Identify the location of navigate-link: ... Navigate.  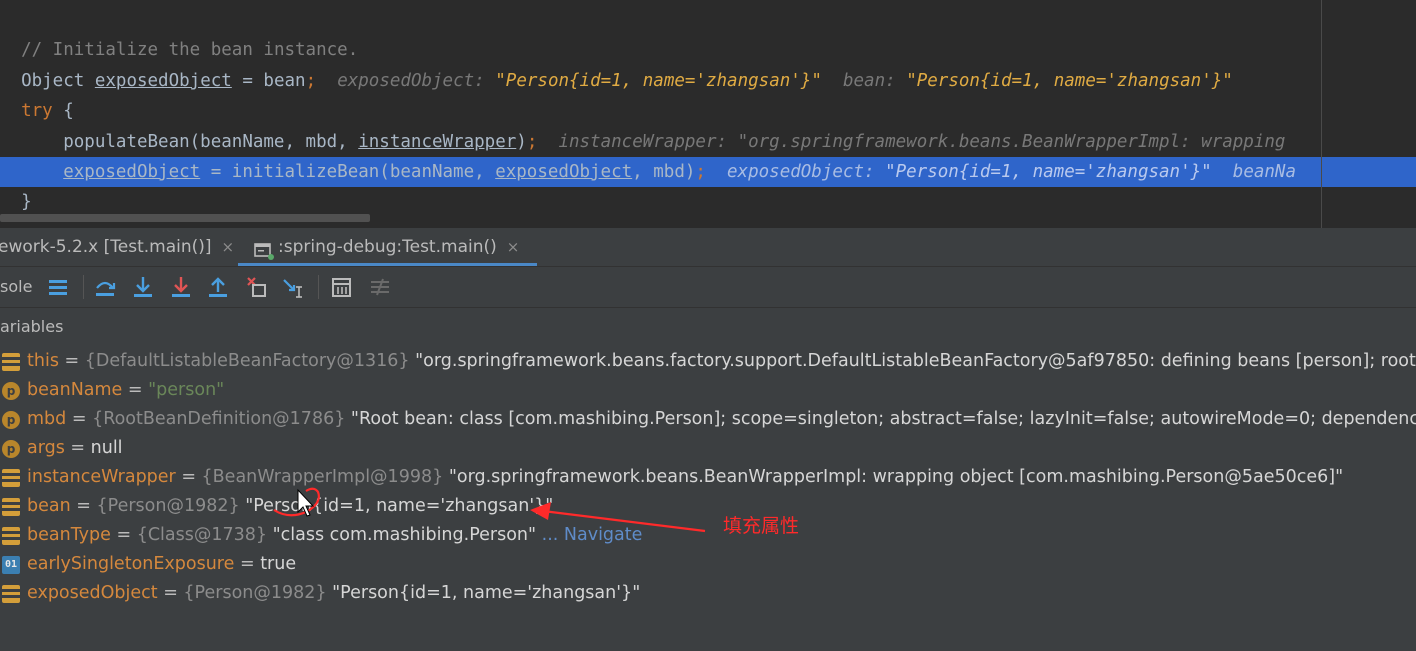
(592, 535).